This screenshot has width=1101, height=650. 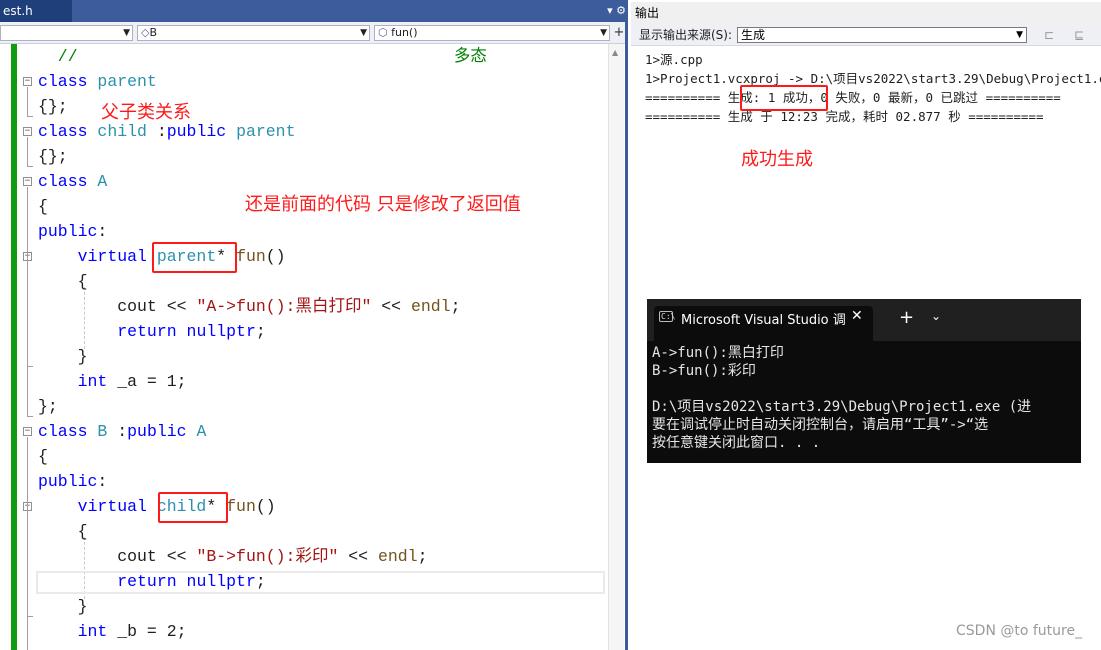 What do you see at coordinates (763, 320) in the screenshot?
I see `console-tab-title: Microsoft Visual Studio 调` at bounding box center [763, 320].